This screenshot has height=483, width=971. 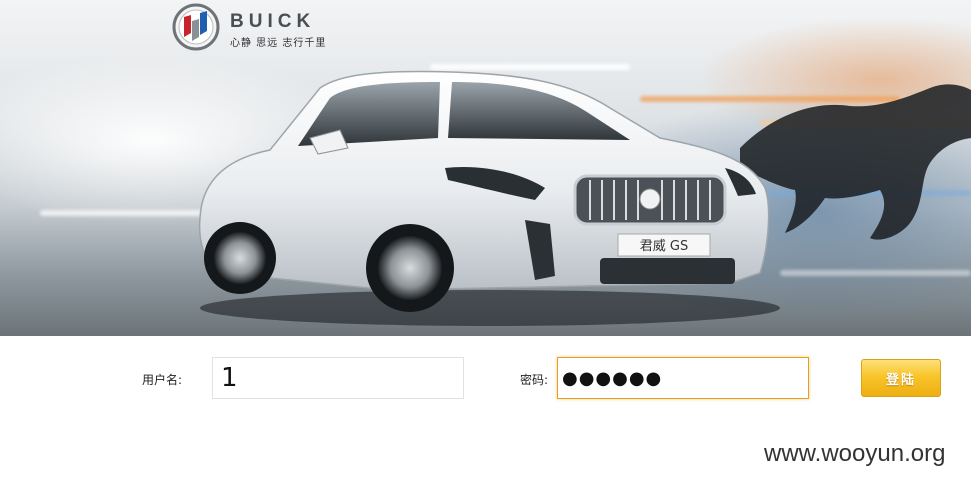 What do you see at coordinates (196, 27) in the screenshot?
I see `buick-tri-shield-icon` at bounding box center [196, 27].